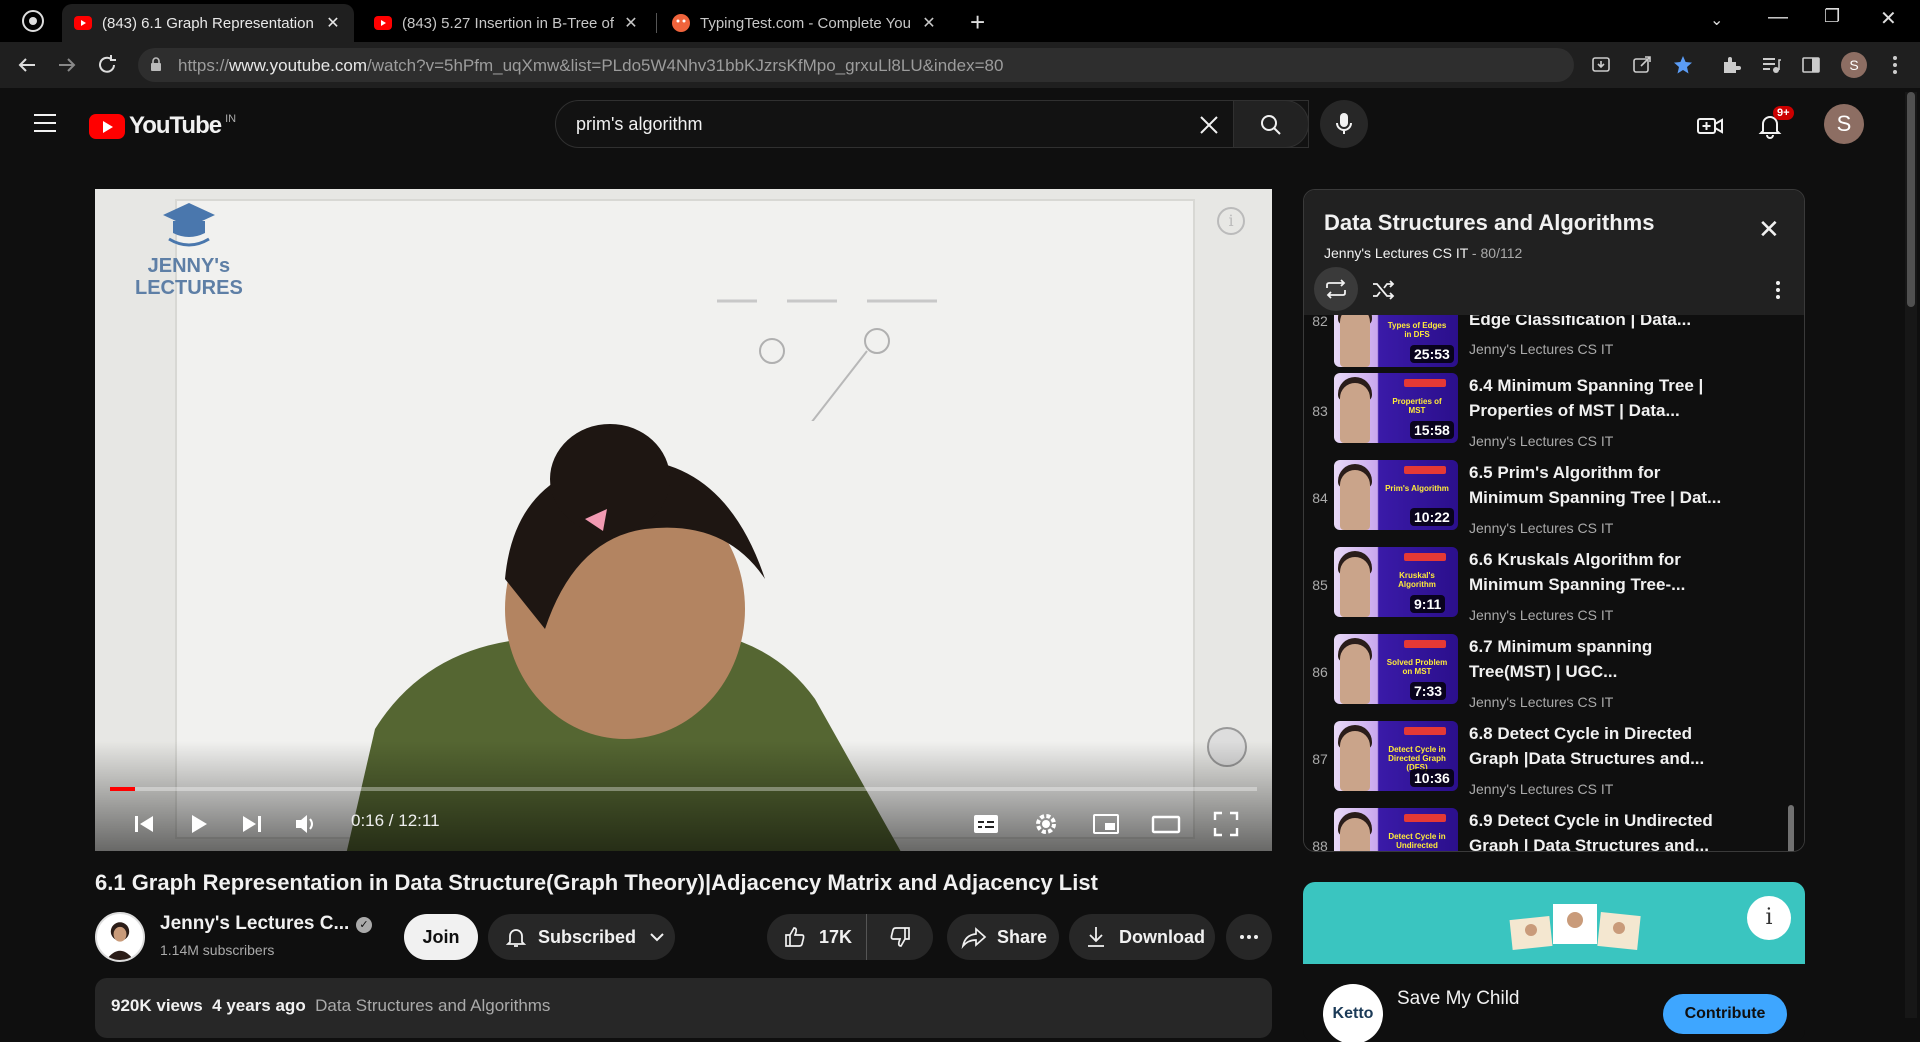 Image resolution: width=1920 pixels, height=1042 pixels. Describe the element at coordinates (1731, 65) in the screenshot. I see `extensions-puzzle-icon` at that location.